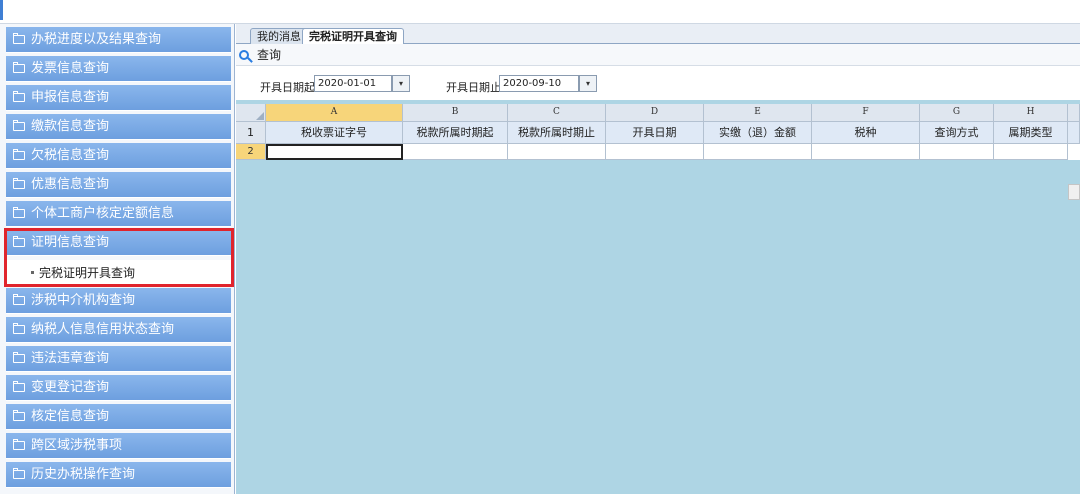 Image resolution: width=1080 pixels, height=494 pixels. I want to click on tab-label: 我的消息, so click(279, 36).